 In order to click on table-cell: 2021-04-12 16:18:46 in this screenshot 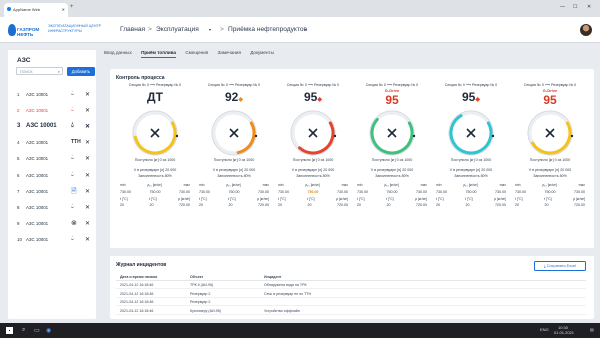, I will do `click(137, 302)`.